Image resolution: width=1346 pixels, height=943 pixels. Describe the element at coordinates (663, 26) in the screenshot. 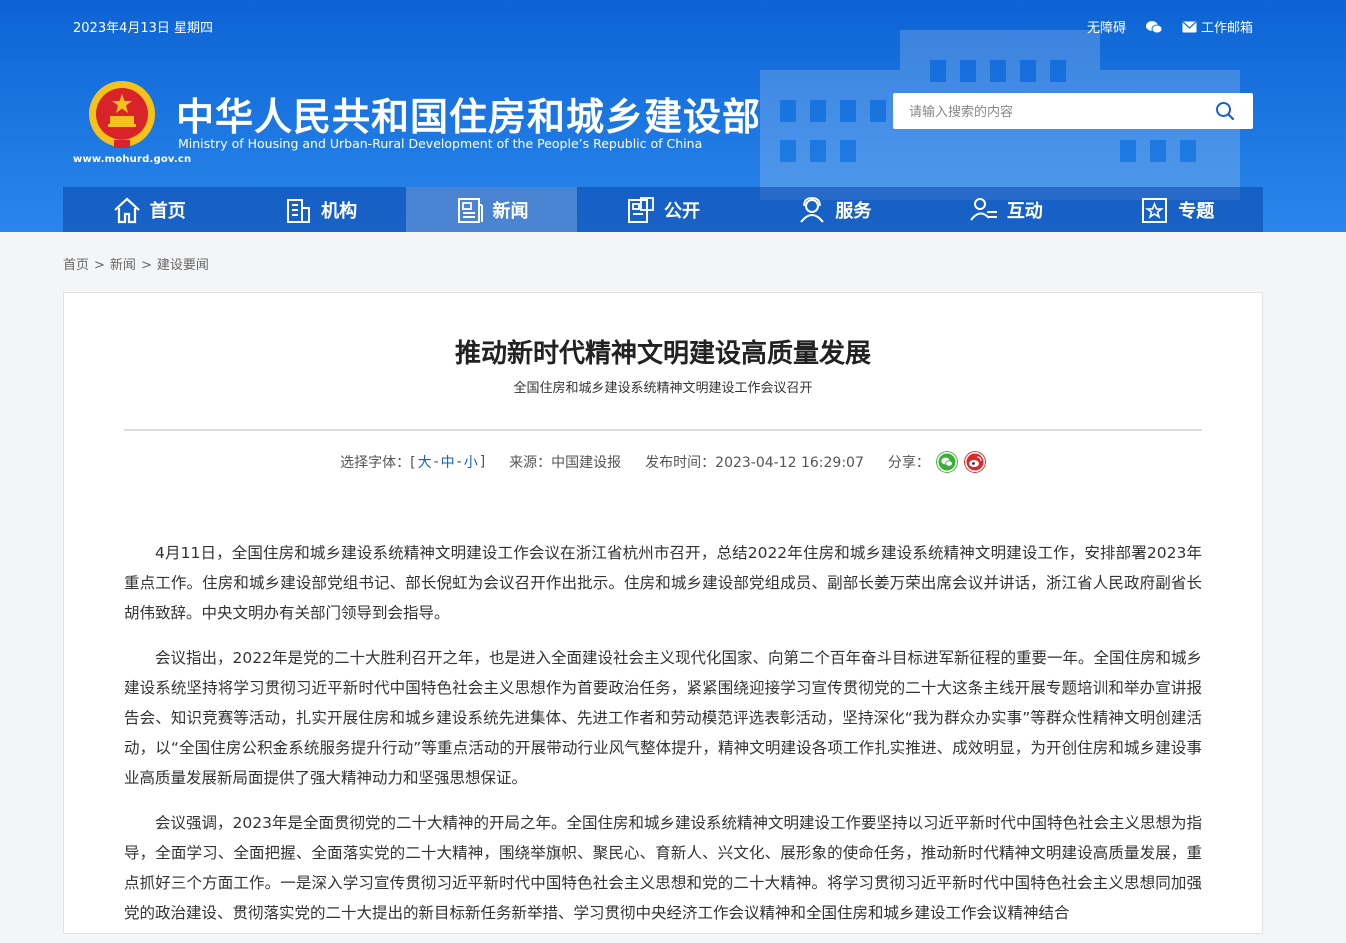

I see `top-bar: 2023年4月13日 星期四 无障碍 工作邮箱` at that location.